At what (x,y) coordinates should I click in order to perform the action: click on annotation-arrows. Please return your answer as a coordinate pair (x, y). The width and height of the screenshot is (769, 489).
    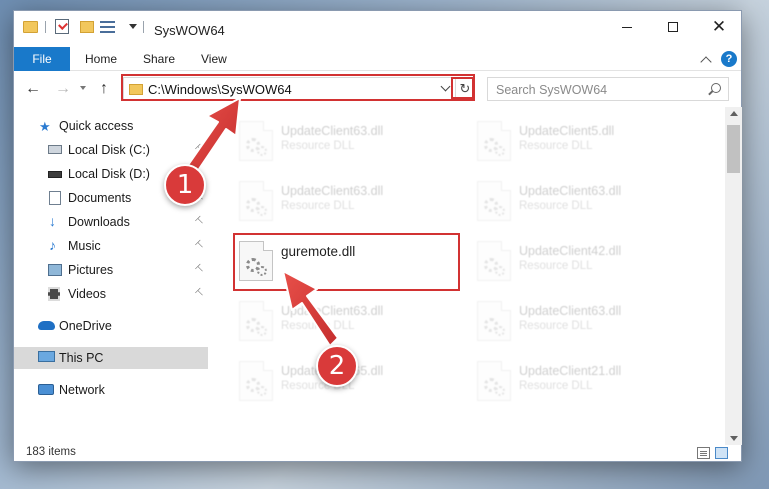
    Looking at the image, I should click on (263, 222).